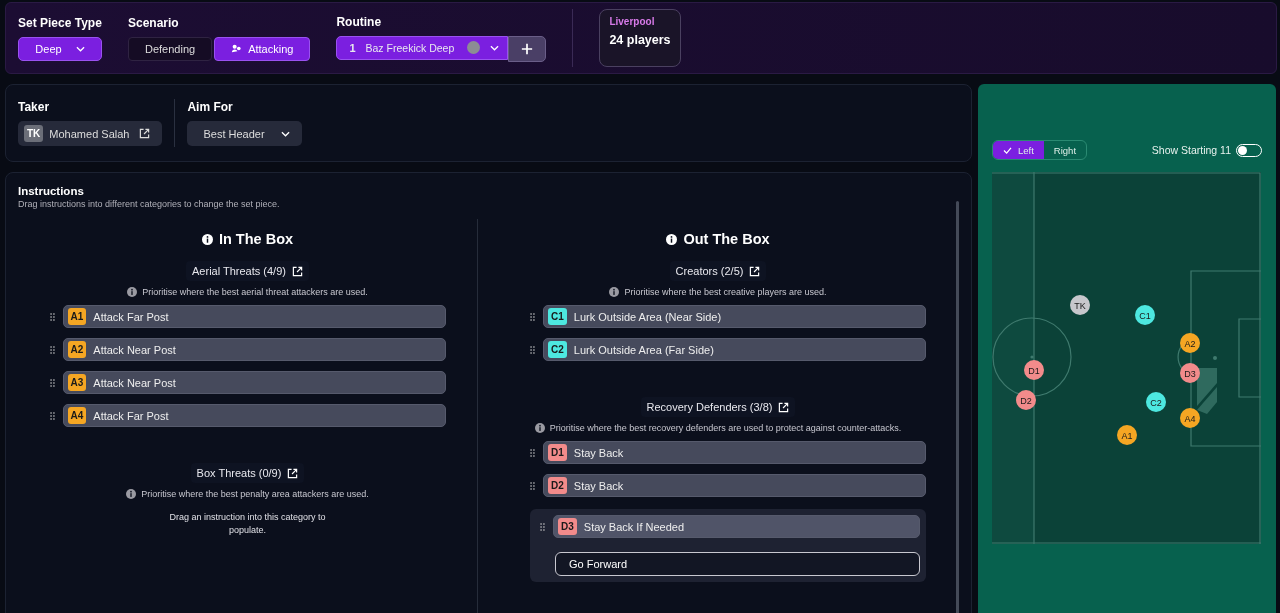 The width and height of the screenshot is (1280, 613). What do you see at coordinates (557, 452) in the screenshot?
I see `position-badge: D1` at bounding box center [557, 452].